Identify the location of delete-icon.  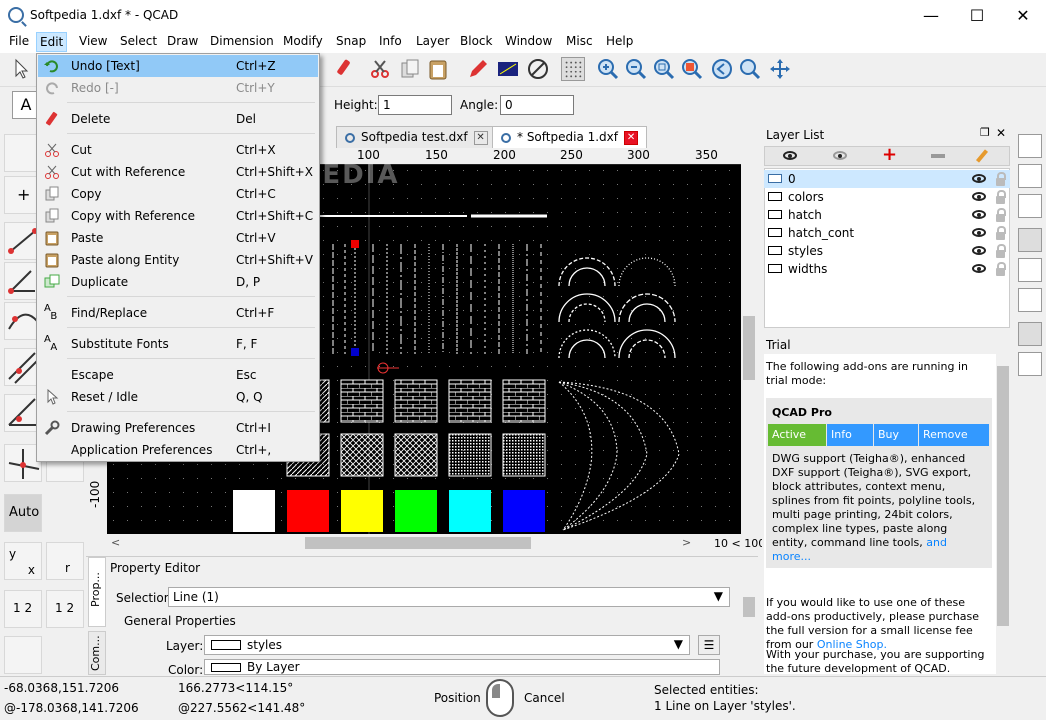
(346, 69).